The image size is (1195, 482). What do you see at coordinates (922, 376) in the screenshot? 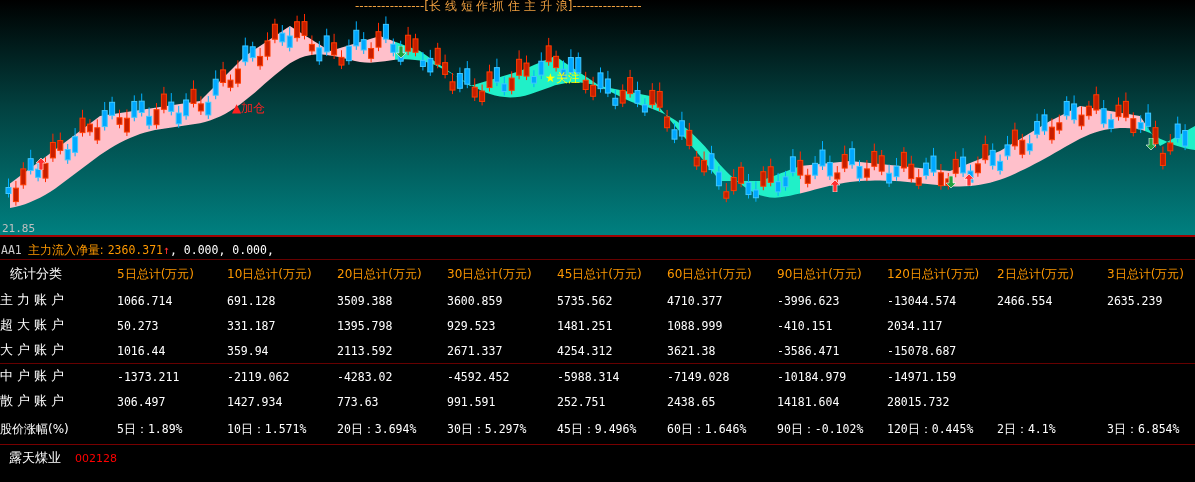
I see `table-cell-text: -14971.159` at bounding box center [922, 376].